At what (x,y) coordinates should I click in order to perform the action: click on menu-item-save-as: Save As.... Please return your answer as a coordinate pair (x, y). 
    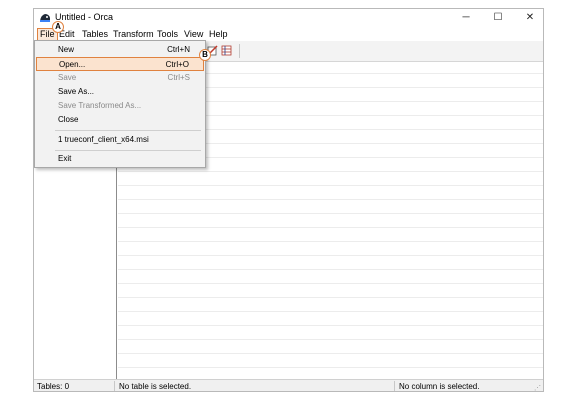
    Looking at the image, I should click on (120, 92).